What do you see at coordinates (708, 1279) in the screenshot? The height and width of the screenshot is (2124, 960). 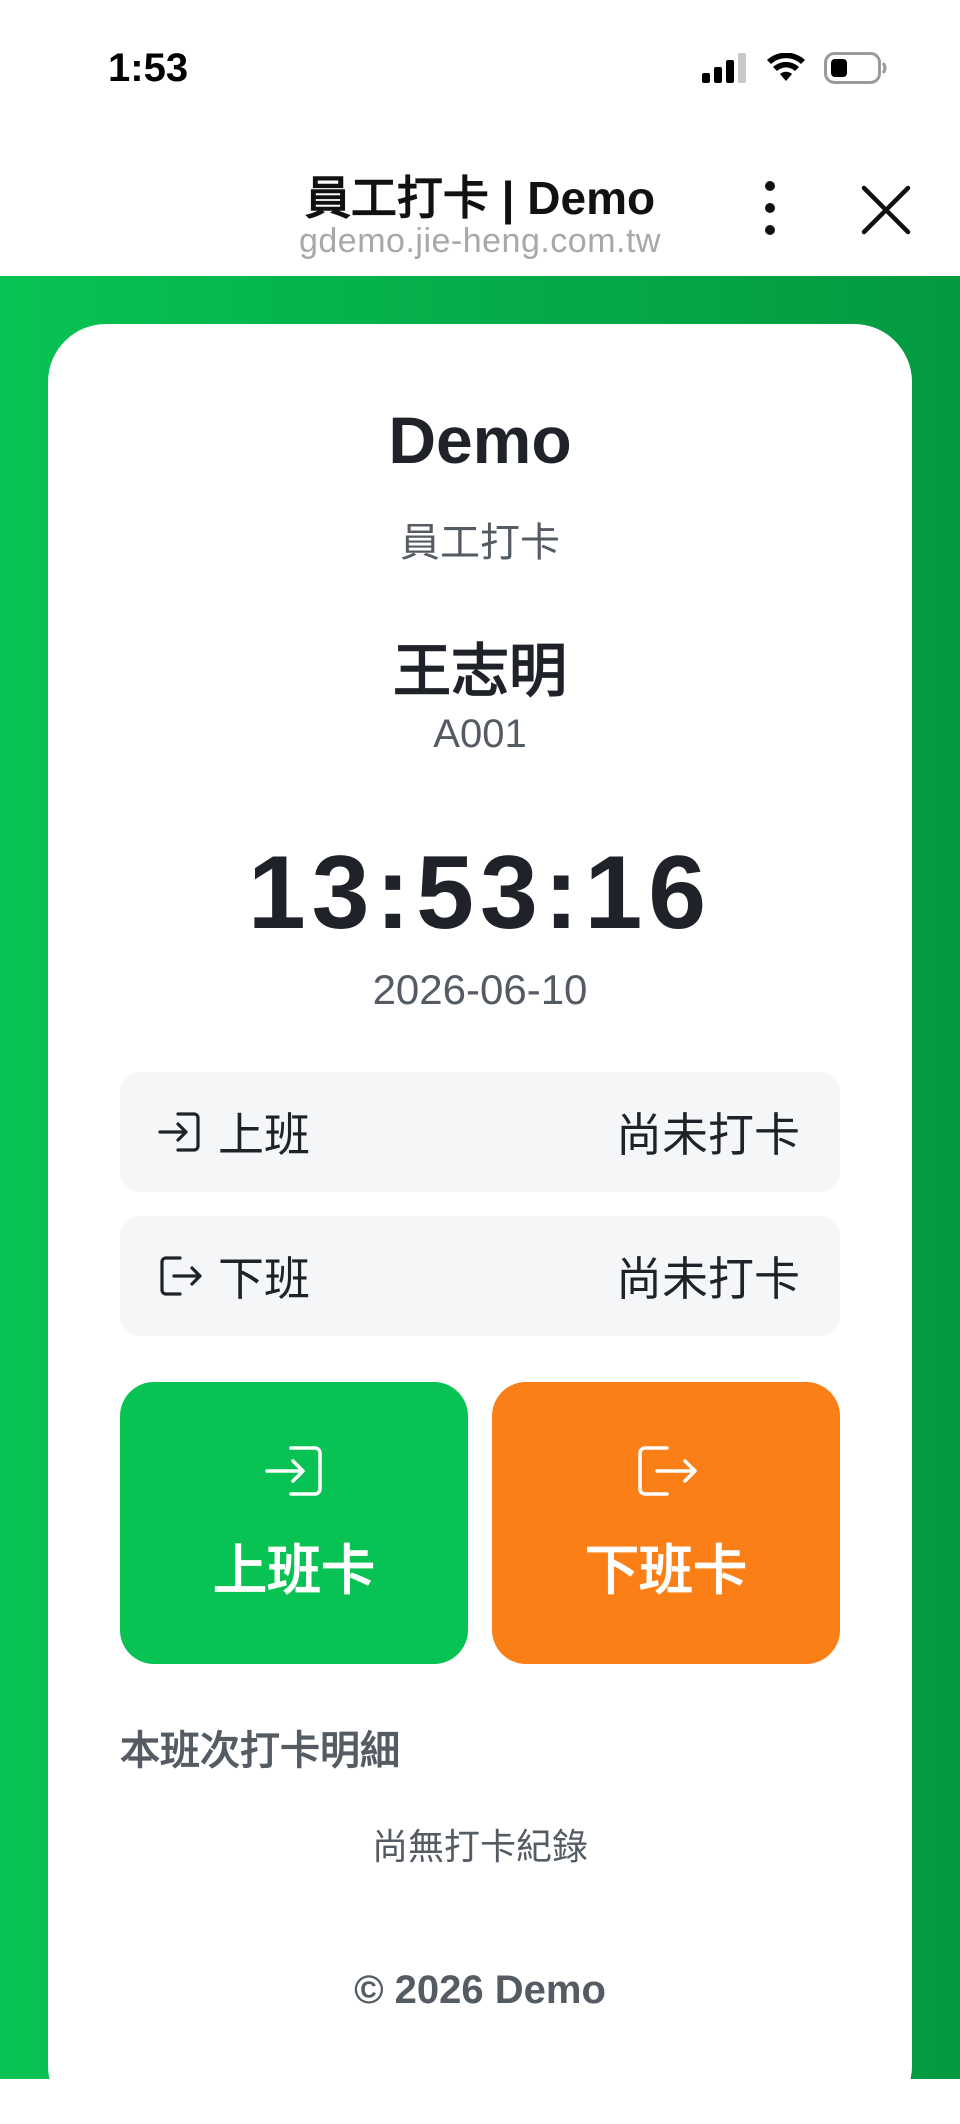 I see `clock-out-status: 尚未打卡` at bounding box center [708, 1279].